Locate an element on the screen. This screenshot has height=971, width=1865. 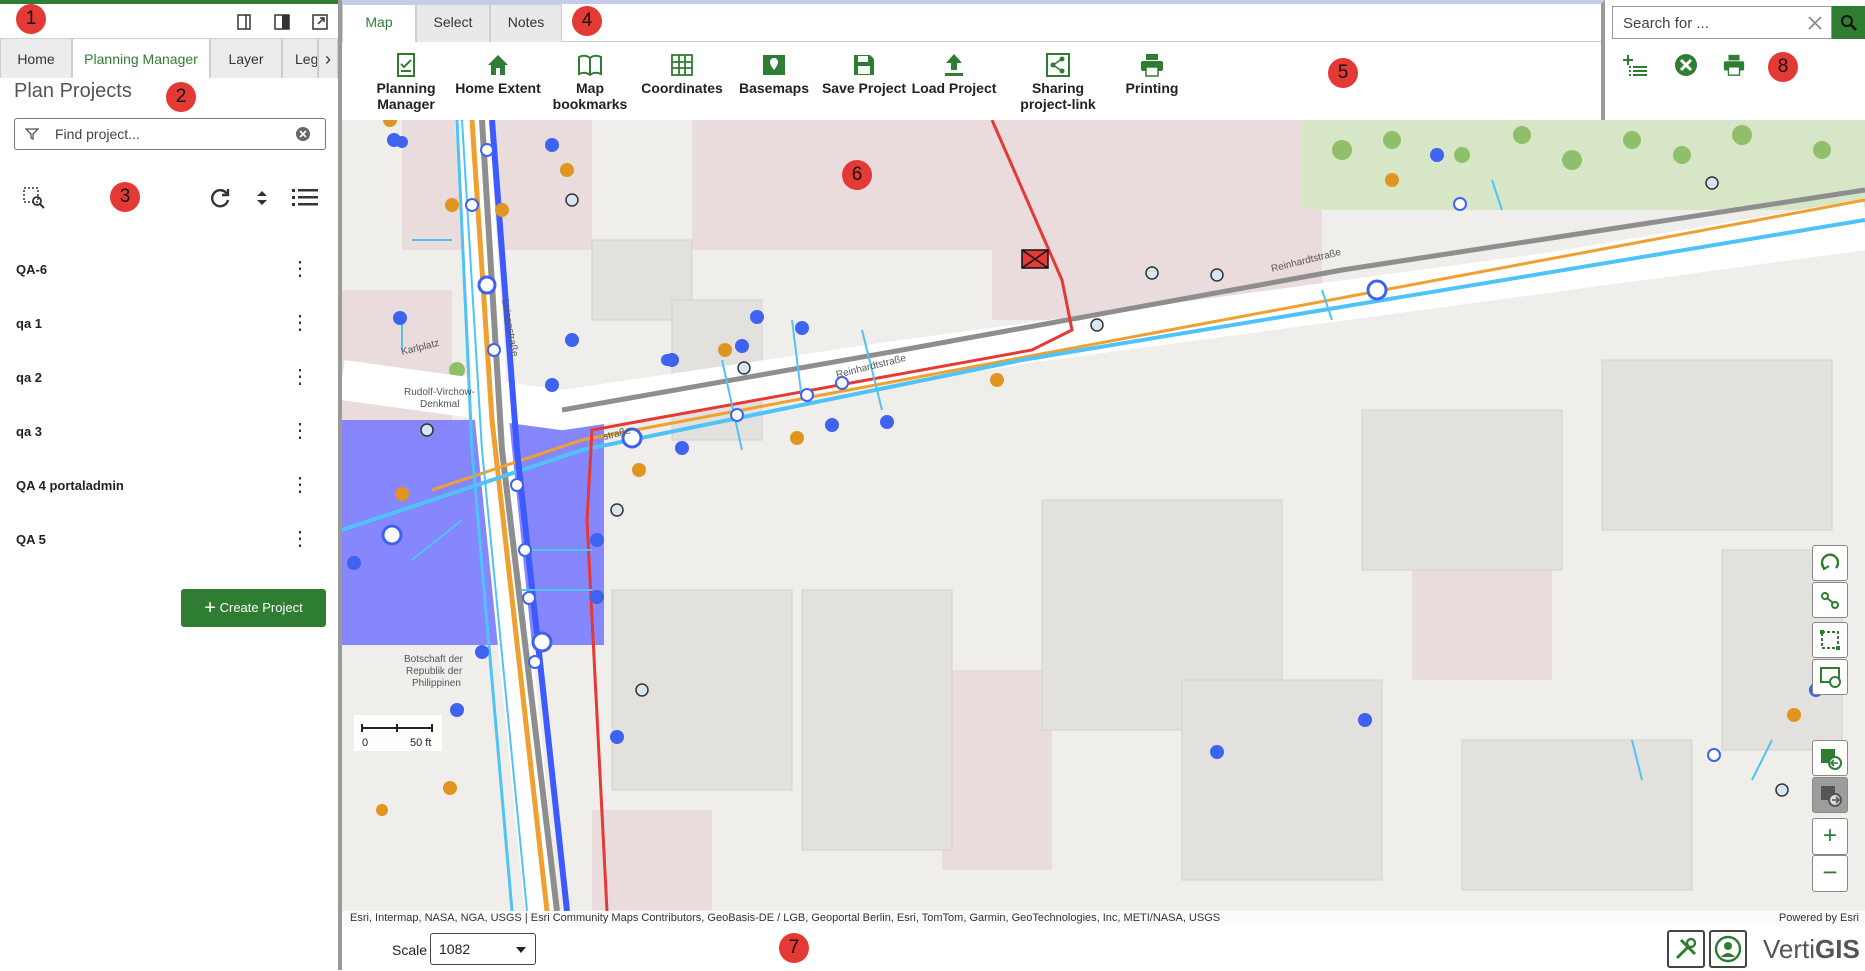
scale-label: Scale is located at coordinates (410, 950).